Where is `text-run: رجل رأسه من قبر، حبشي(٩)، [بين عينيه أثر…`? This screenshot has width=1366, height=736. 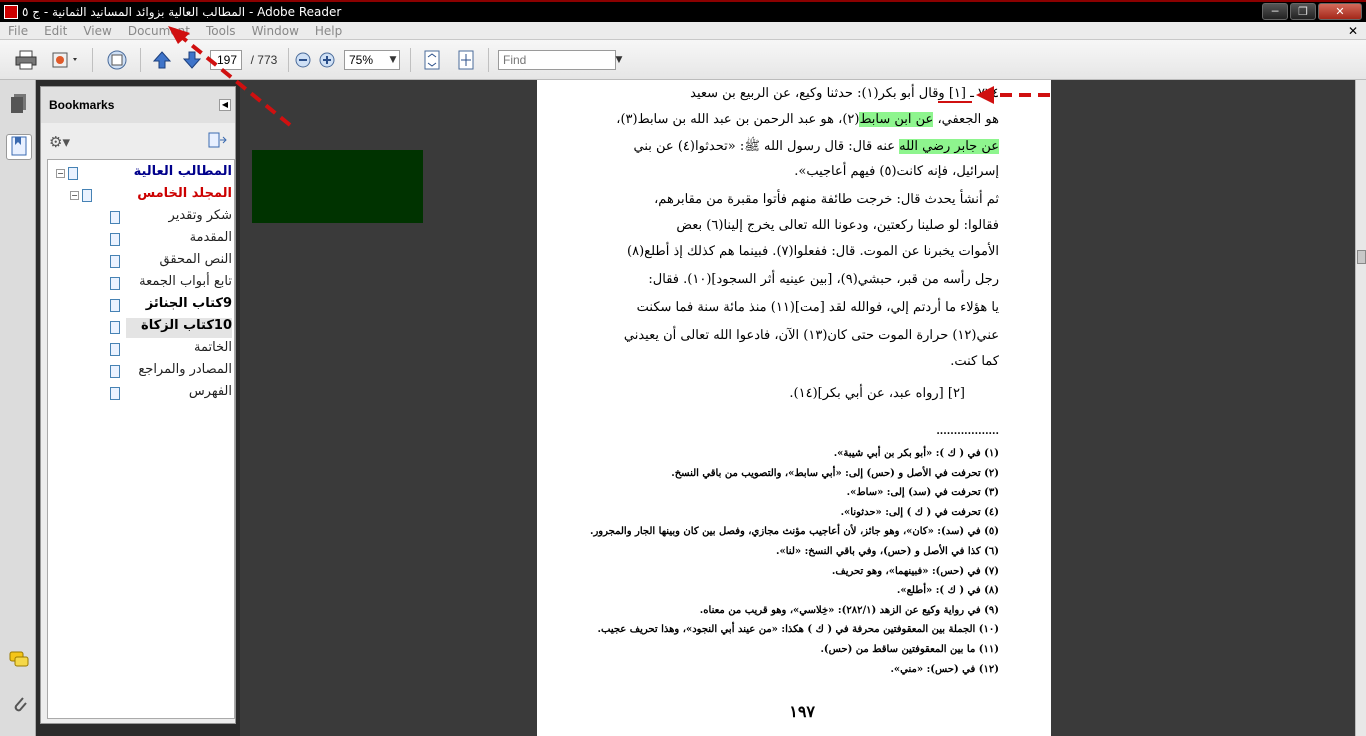
text-run: رجل رأسه من قبر، حبشي(٩)، [بين عينيه أثر… is located at coordinates (823, 279).